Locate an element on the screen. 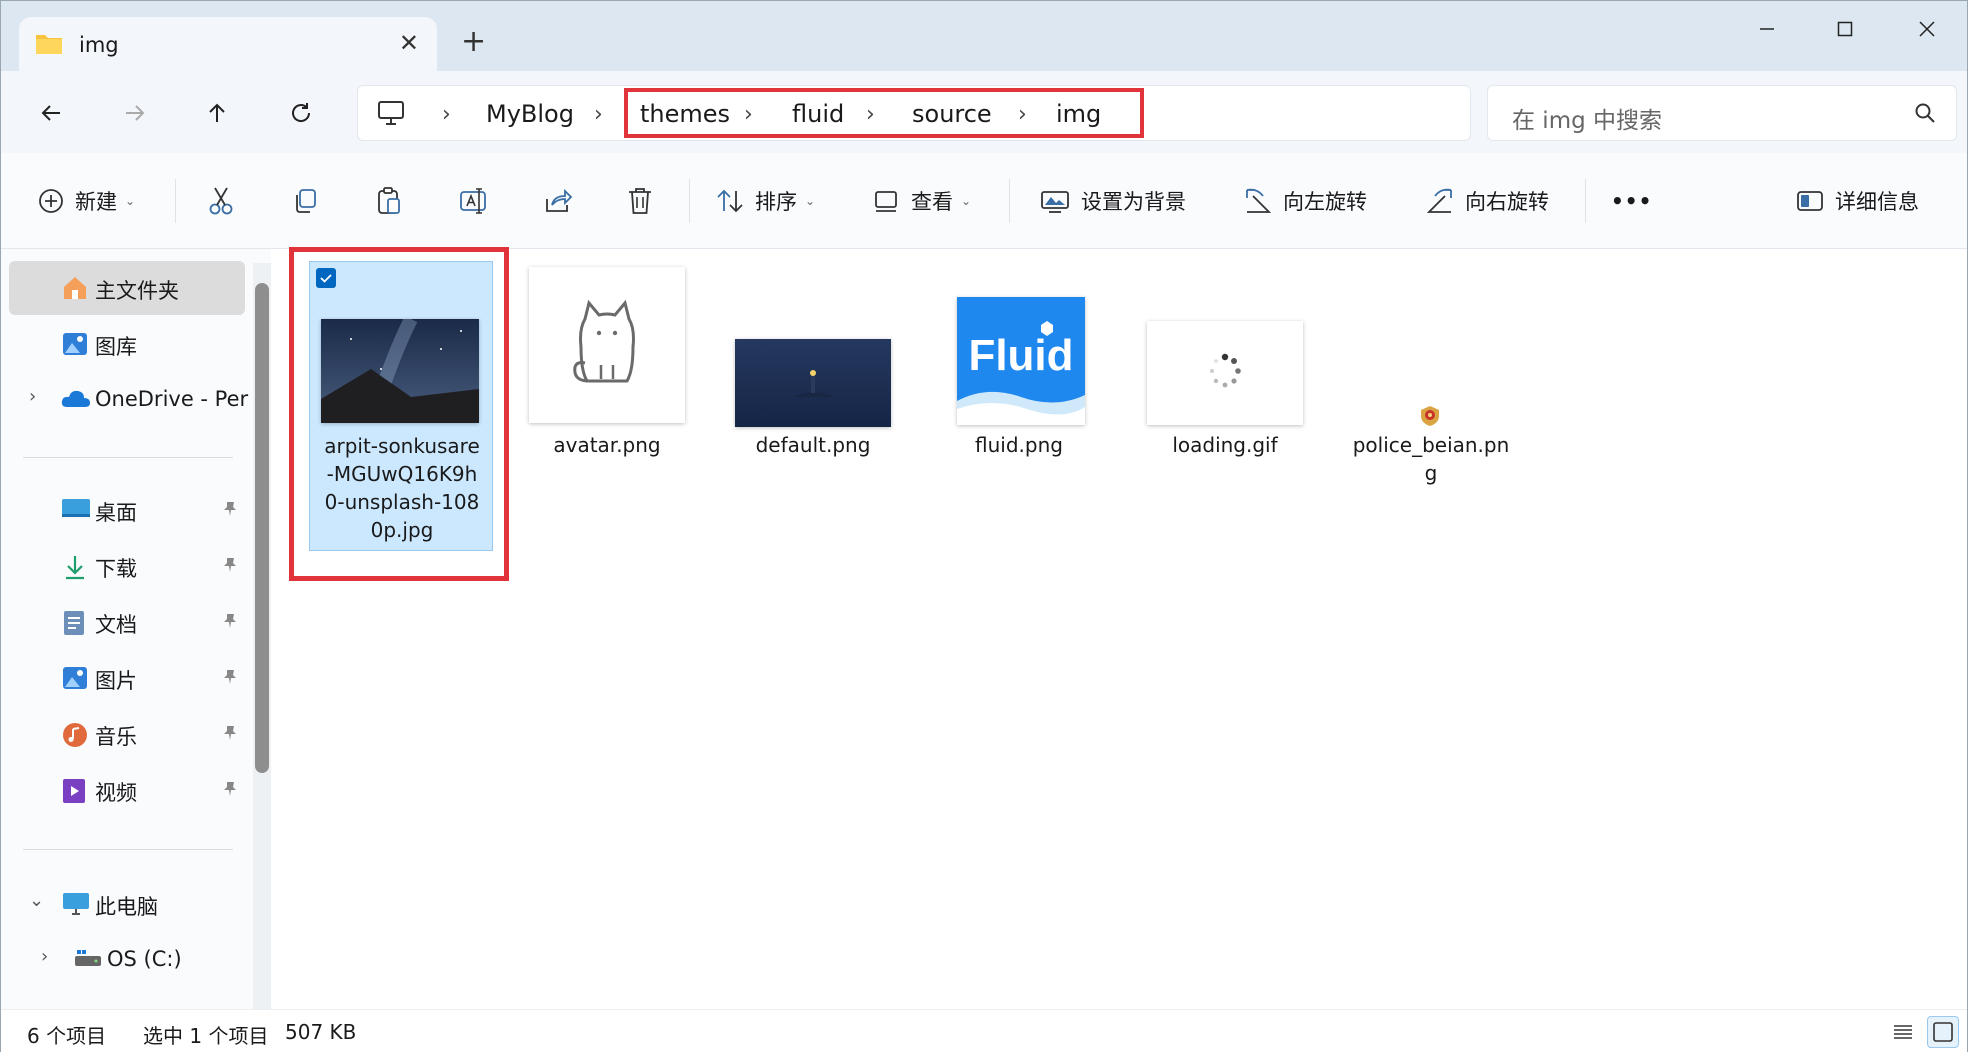 The width and height of the screenshot is (1968, 1052). sidebar-item-downloads: 下载 is located at coordinates (127, 566).